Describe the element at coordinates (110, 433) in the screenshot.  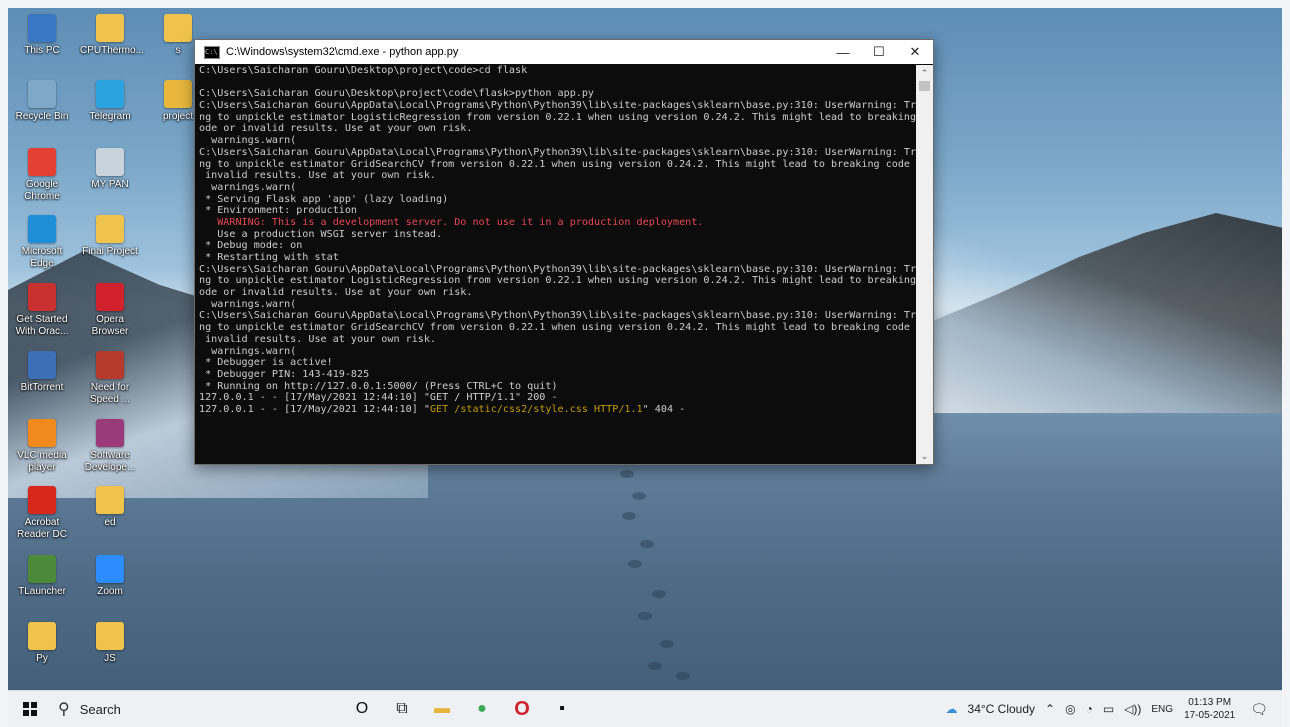
I see `software-developer-icon` at that location.